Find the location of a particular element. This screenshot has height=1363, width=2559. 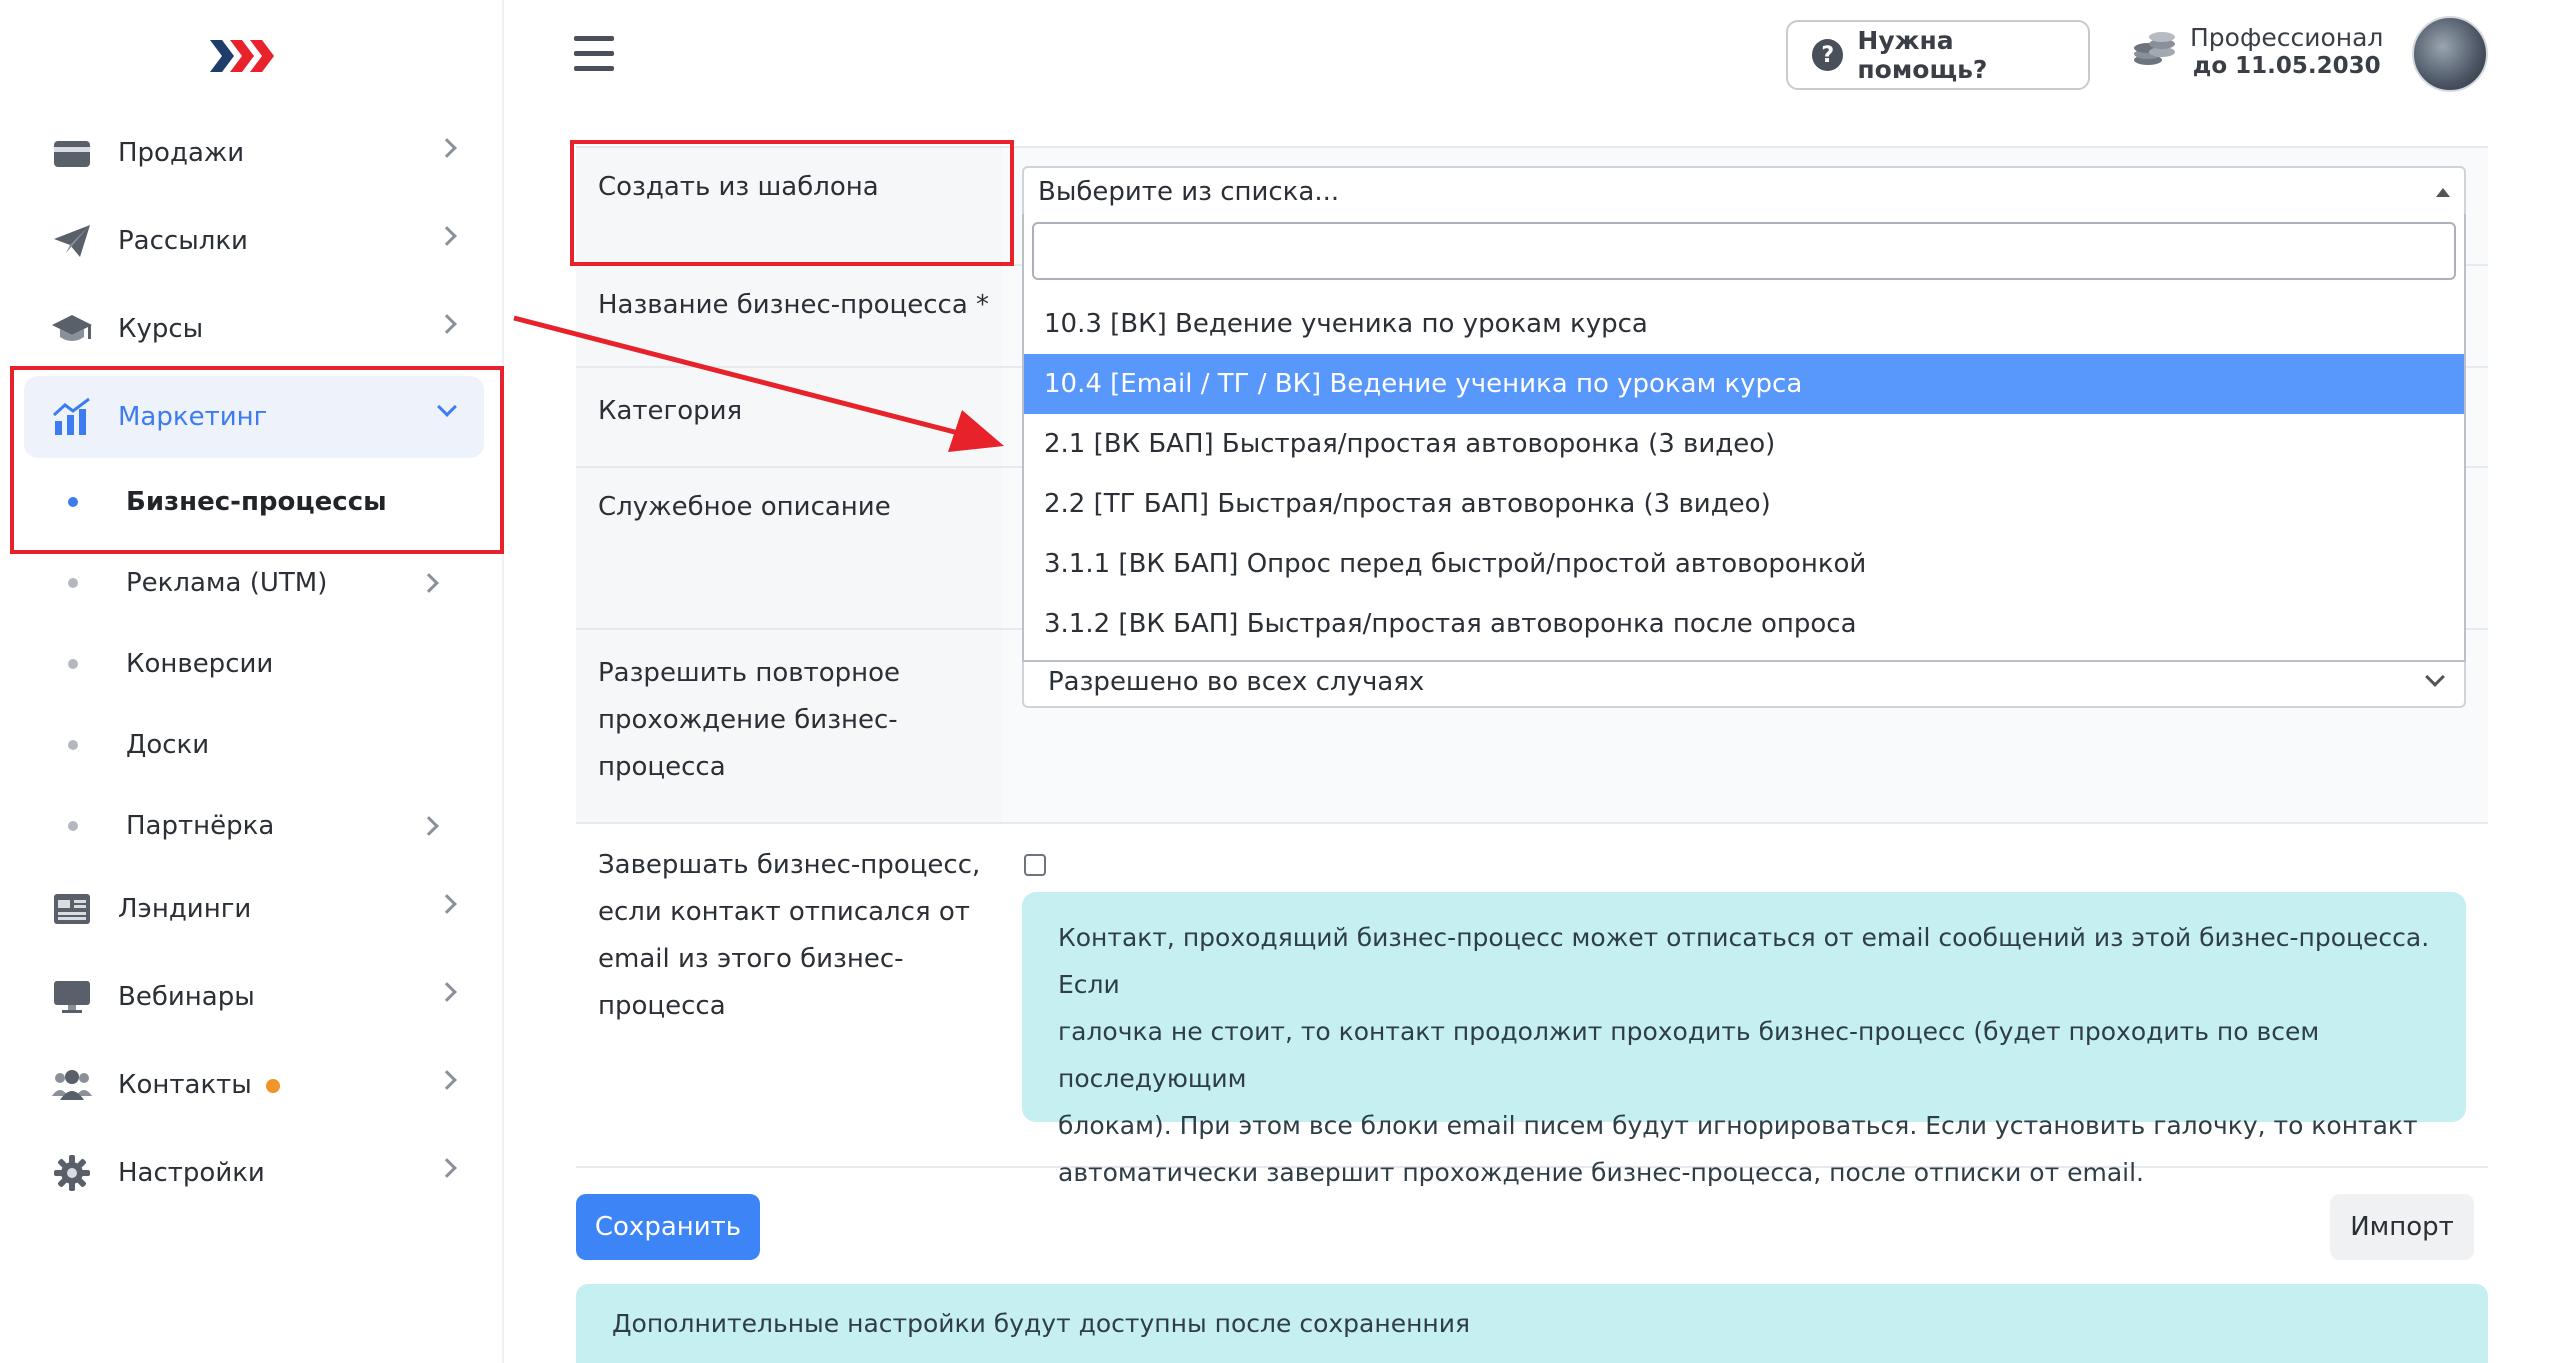

sidebar-subitem-label: Доски is located at coordinates (168, 745).